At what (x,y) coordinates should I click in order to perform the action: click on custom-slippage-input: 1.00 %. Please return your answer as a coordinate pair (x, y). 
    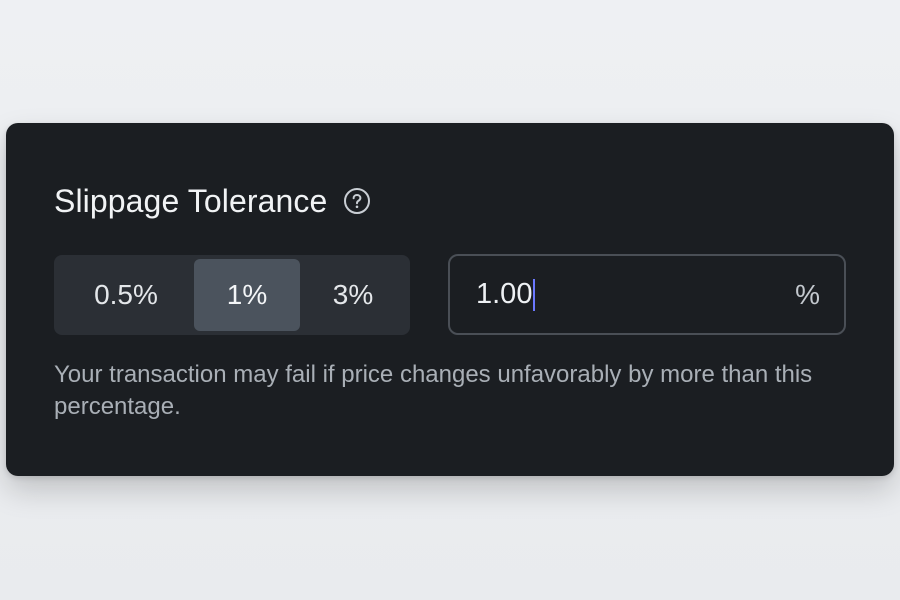
    Looking at the image, I should click on (647, 294).